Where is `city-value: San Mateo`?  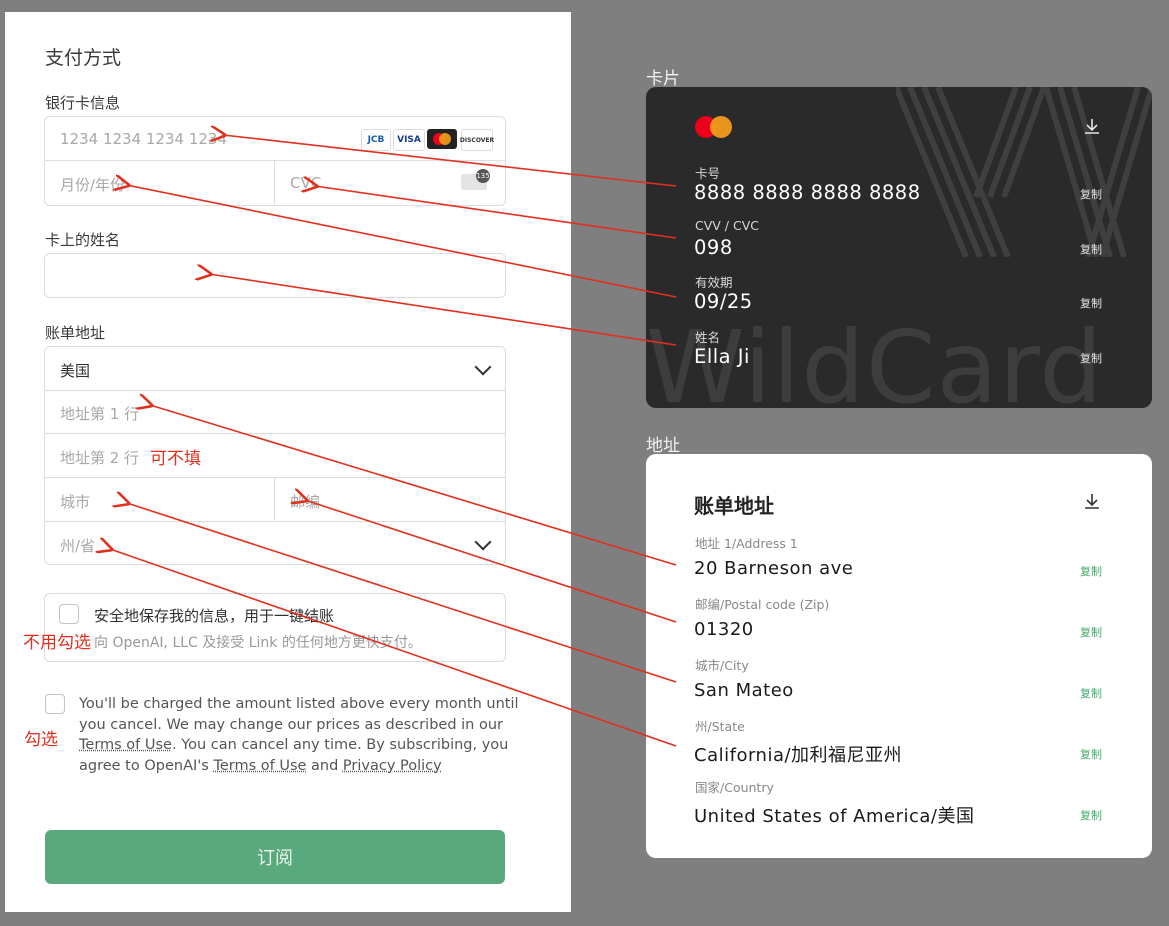
city-value: San Mateo is located at coordinates (744, 690).